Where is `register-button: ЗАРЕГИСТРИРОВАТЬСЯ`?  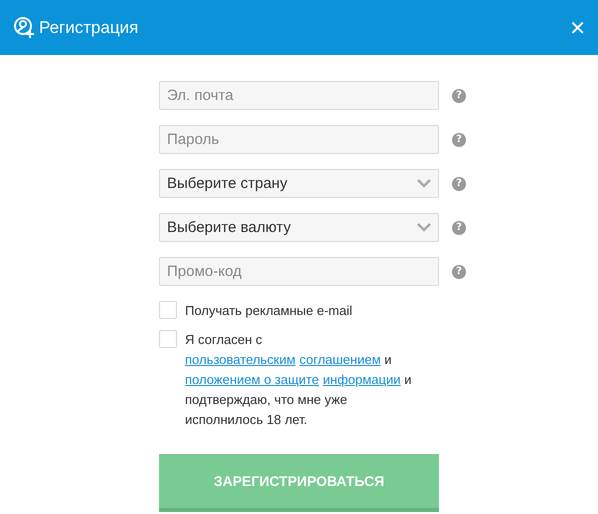 register-button: ЗАРЕГИСТРИРОВАТЬСЯ is located at coordinates (299, 483).